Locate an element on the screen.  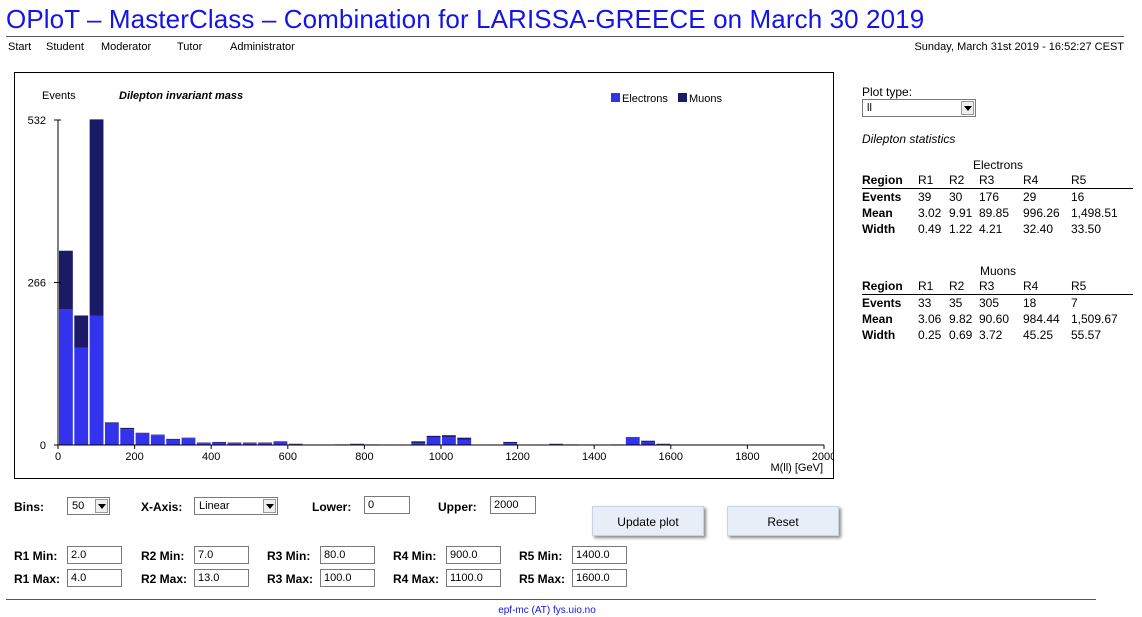
table-cell: 3.72 is located at coordinates (991, 335).